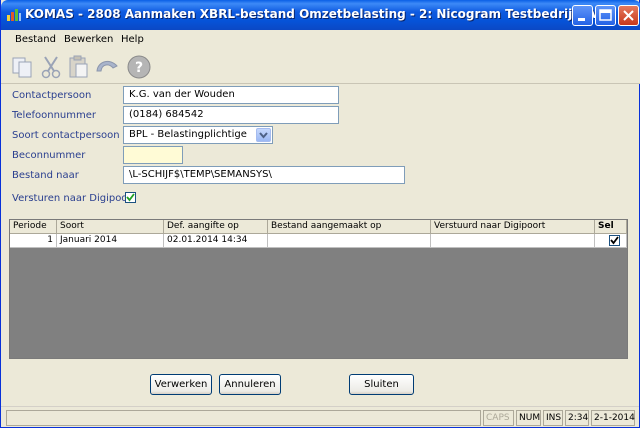 The height and width of the screenshot is (428, 640). I want to click on versturen-digipoort-checkbox, so click(130, 197).